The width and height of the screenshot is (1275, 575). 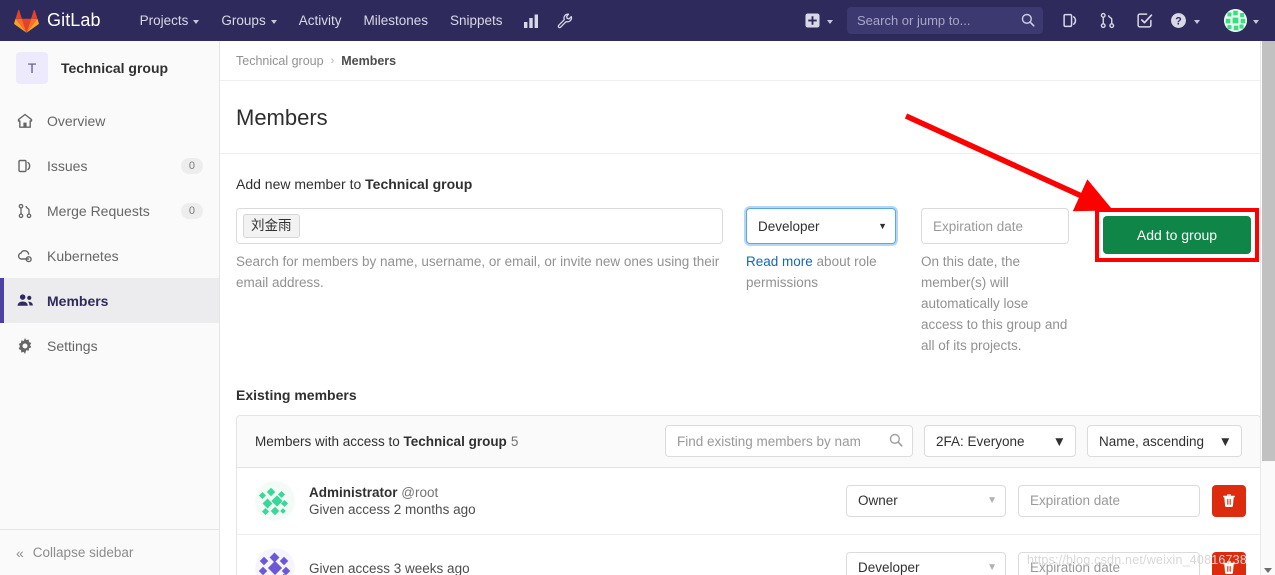 I want to click on sidebar-group-header: T Technical group, so click(x=109, y=68).